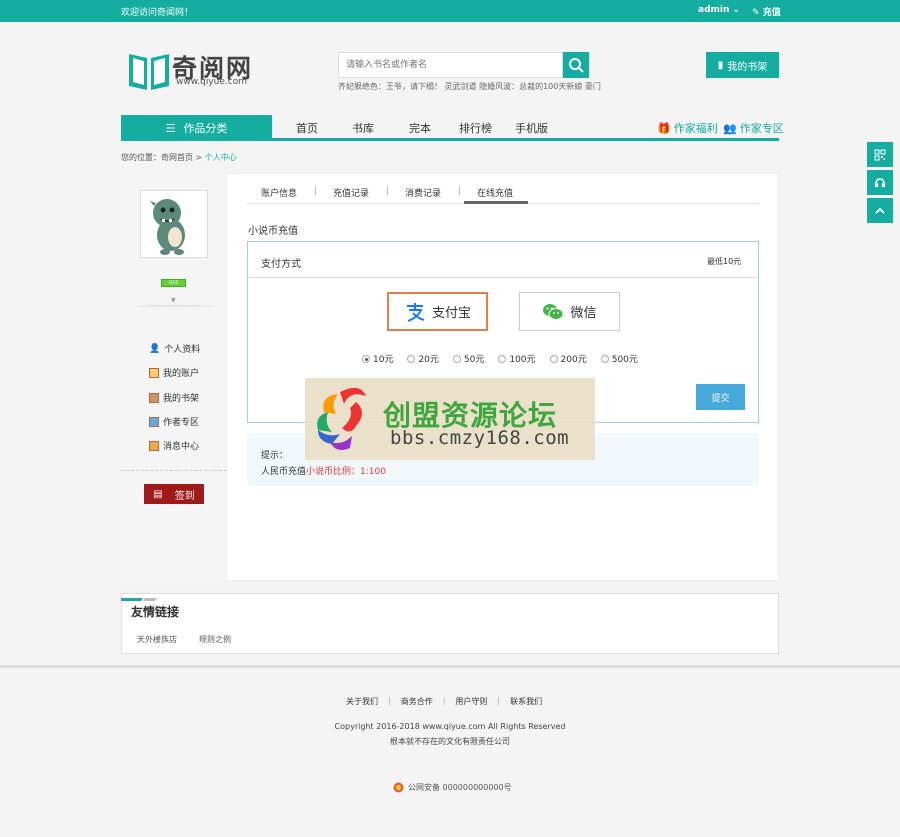  I want to click on sidebar-item-profile: 👤 个人资料, so click(175, 349).